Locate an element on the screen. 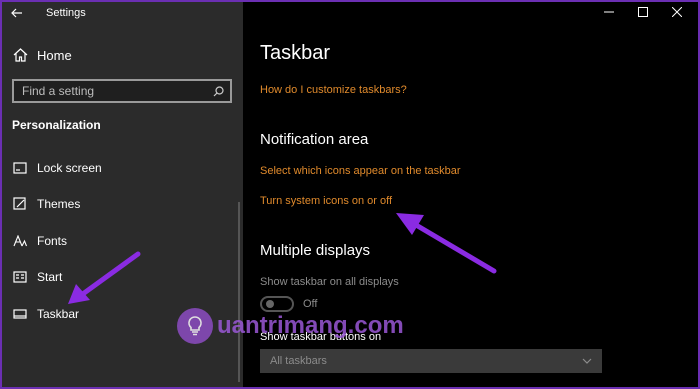 This screenshot has height=389, width=700. multiple-displays-heading: Multiple displays is located at coordinates (315, 250).